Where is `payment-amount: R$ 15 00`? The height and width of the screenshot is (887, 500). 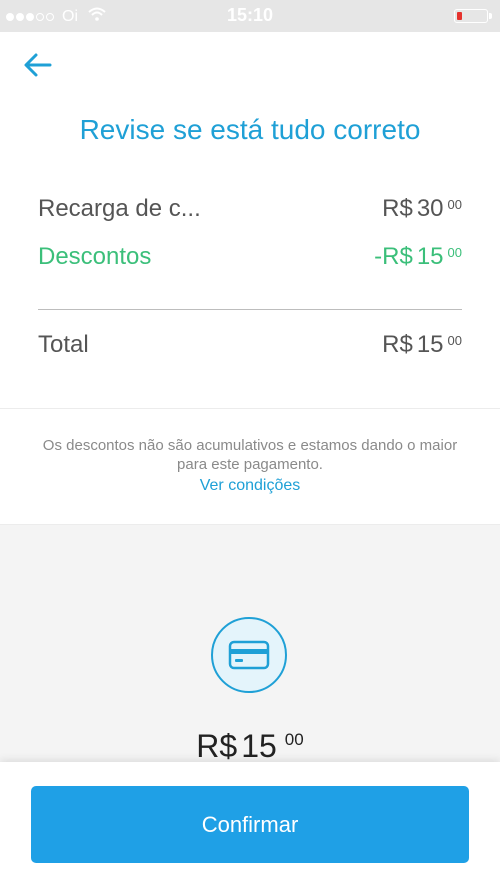 payment-amount: R$ 15 00 is located at coordinates (250, 746).